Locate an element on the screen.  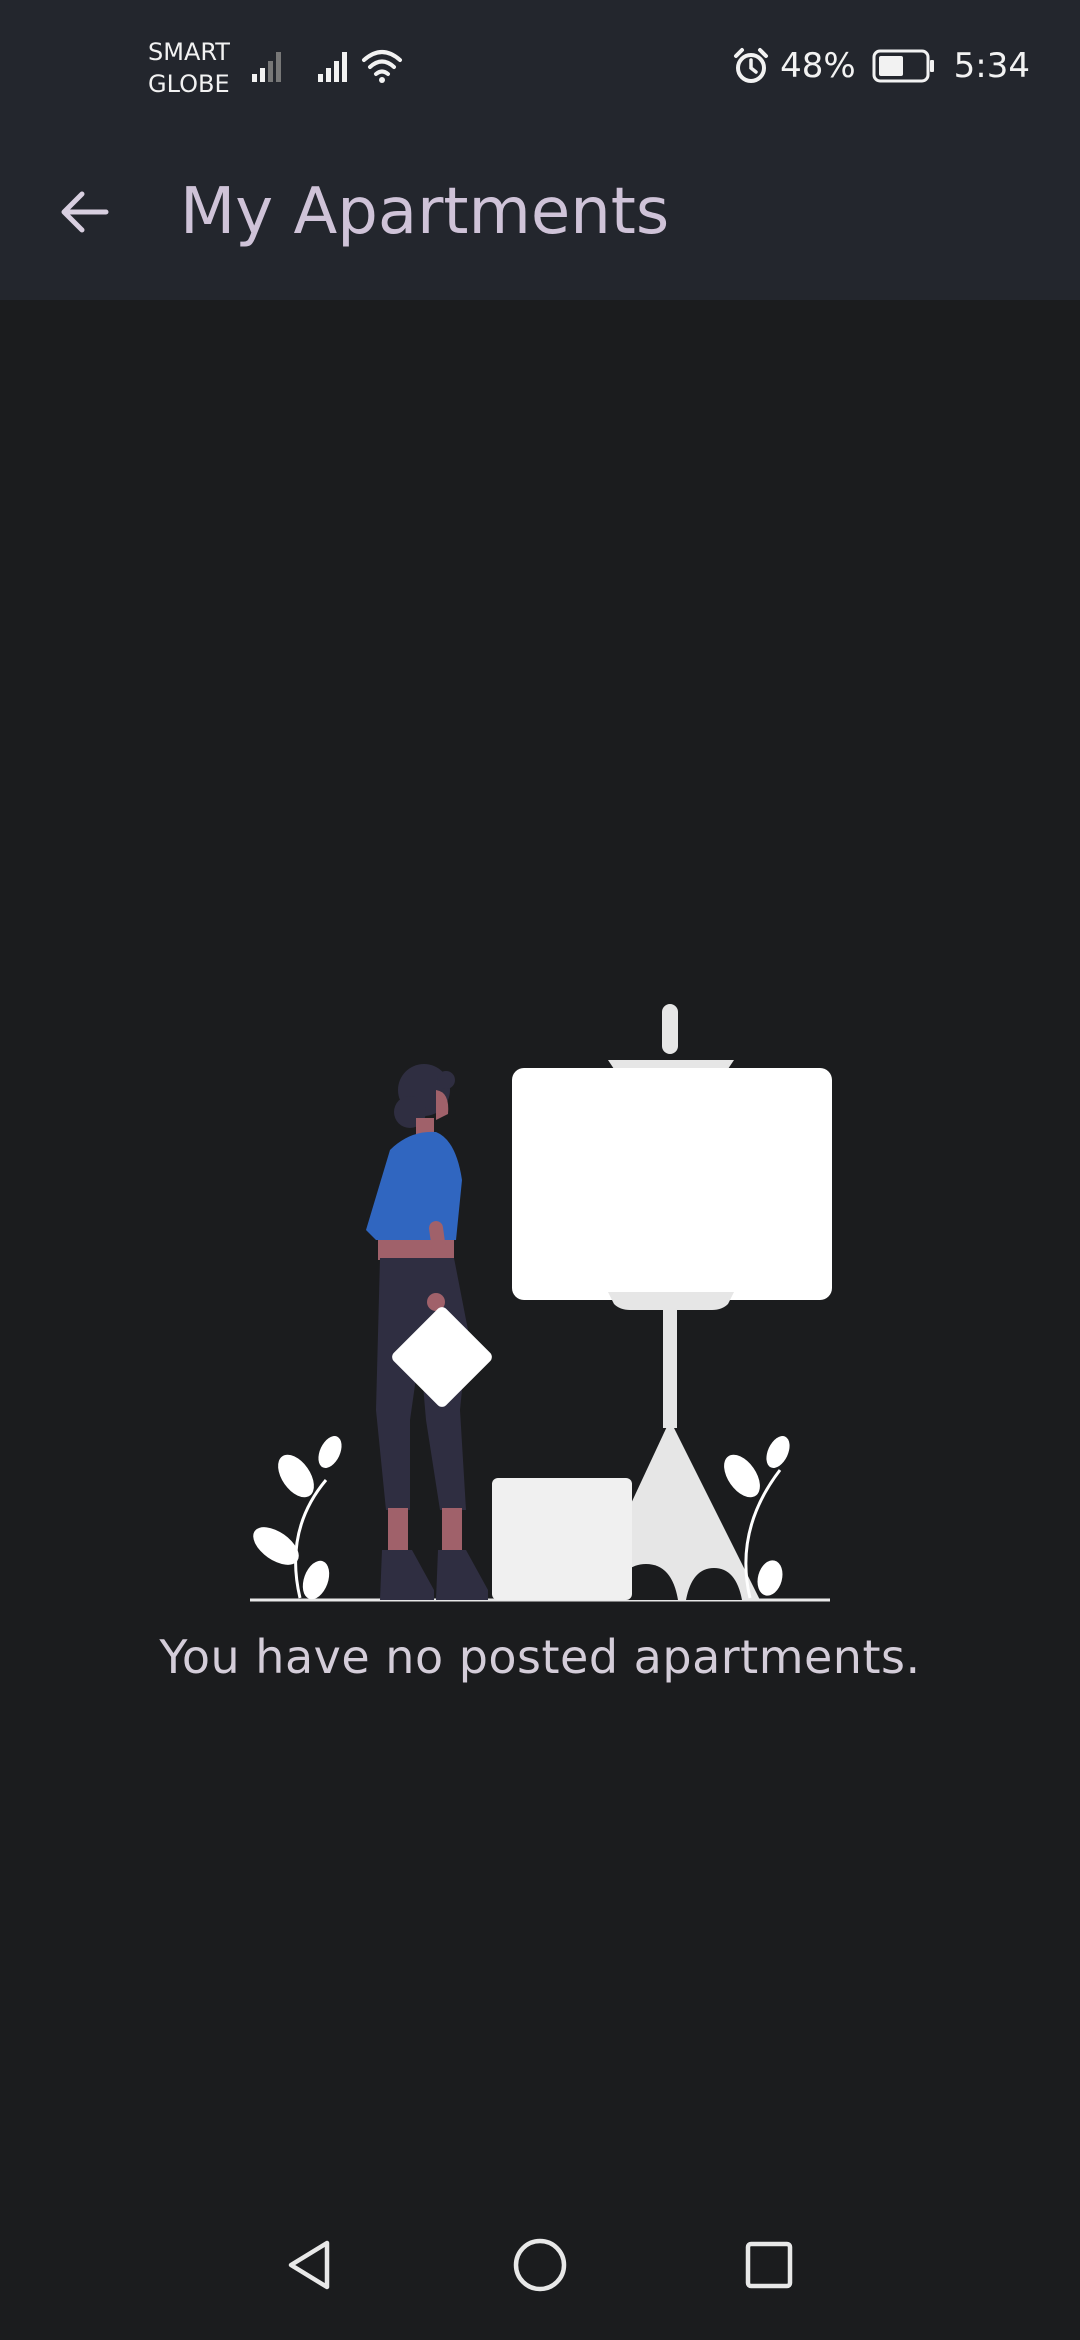
nav-recents-button is located at coordinates (769, 2265).